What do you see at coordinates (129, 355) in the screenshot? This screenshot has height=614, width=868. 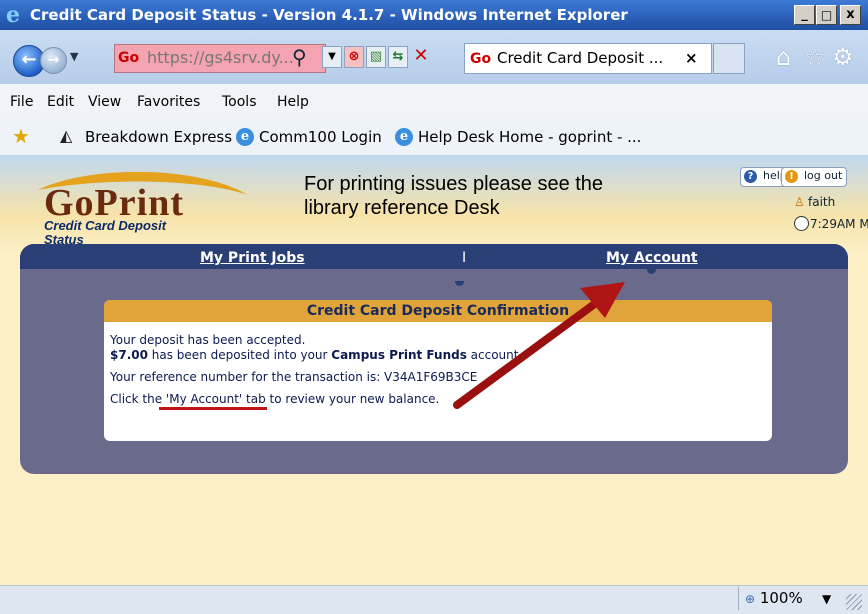 I see `deposit-amount: $7.00` at bounding box center [129, 355].